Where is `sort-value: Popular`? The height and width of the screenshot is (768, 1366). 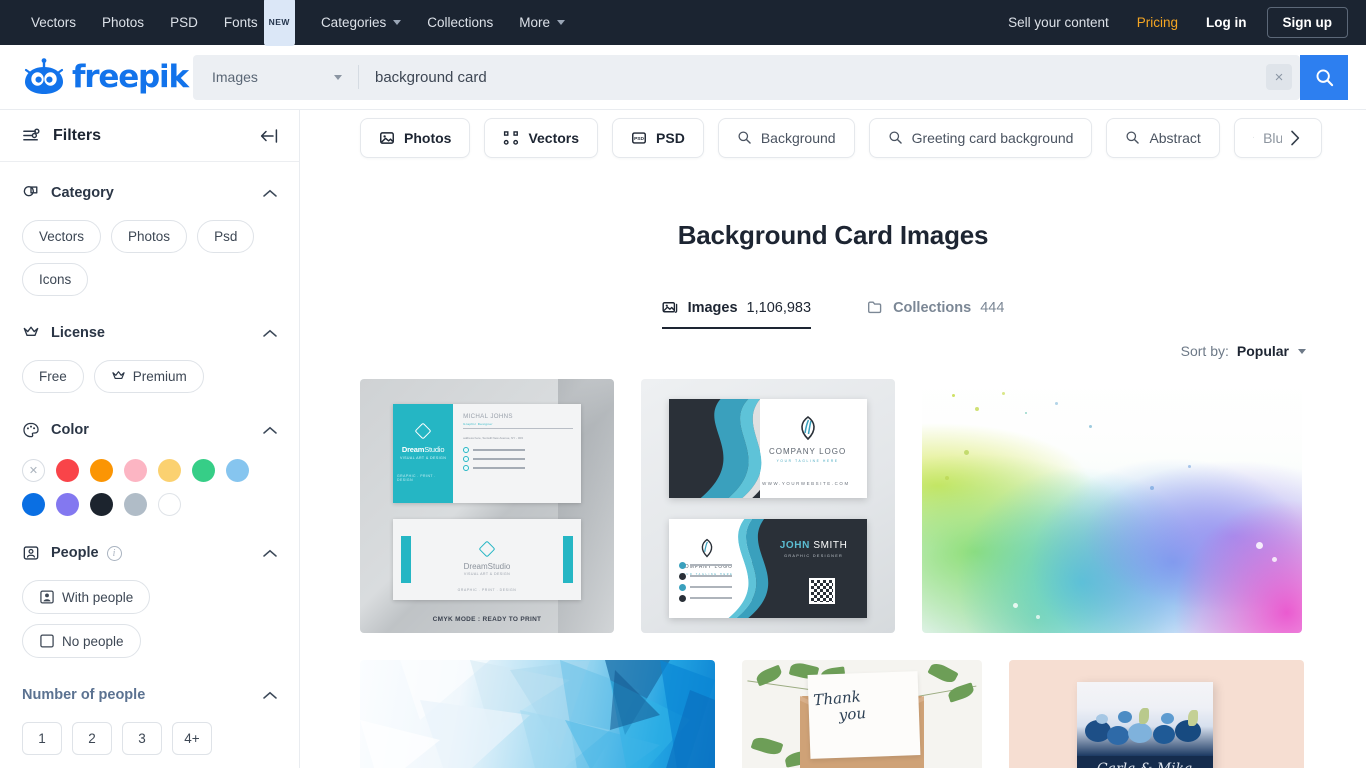 sort-value: Popular is located at coordinates (1263, 351).